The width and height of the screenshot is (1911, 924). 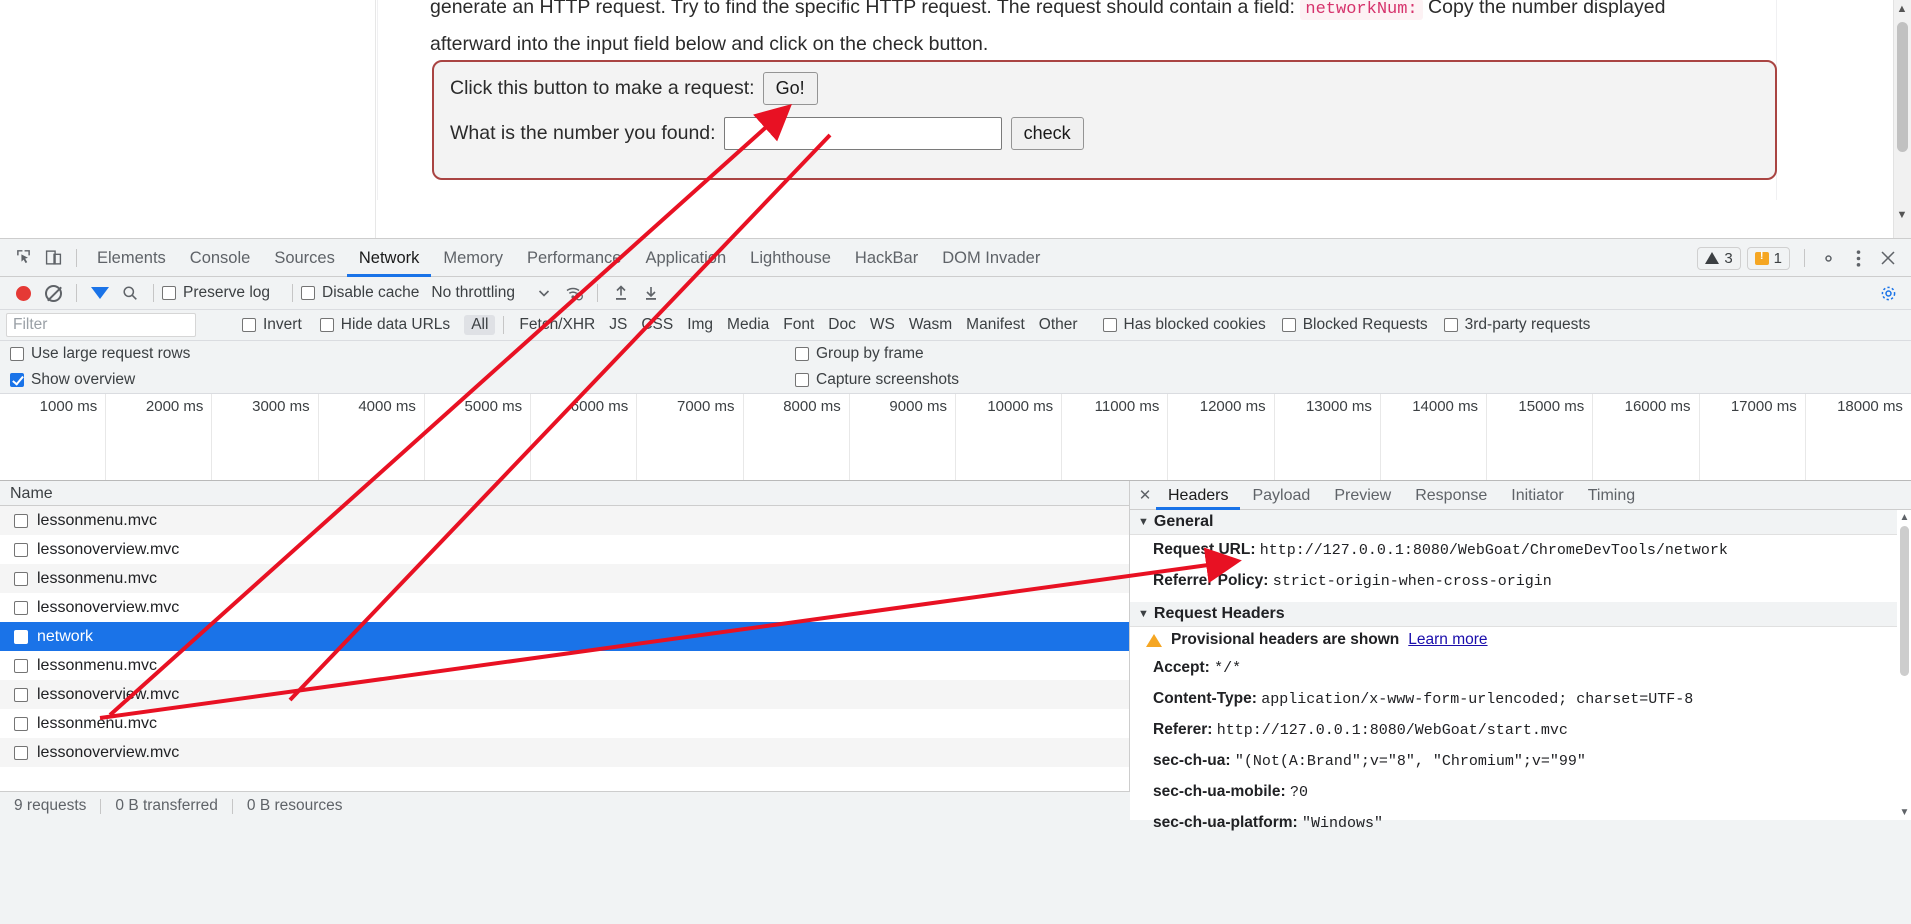 What do you see at coordinates (798, 325) in the screenshot?
I see `type-filter-font: Font` at bounding box center [798, 325].